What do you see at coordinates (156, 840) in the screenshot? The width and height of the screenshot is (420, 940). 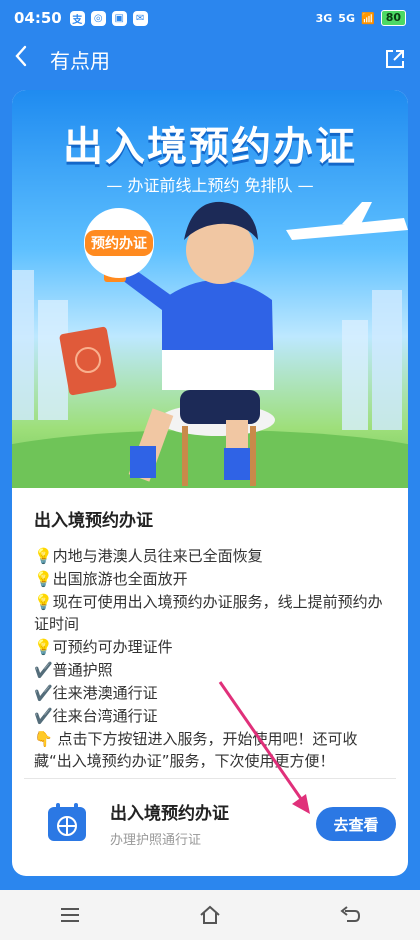 I see `service-subtitle: 办理护照通行证` at bounding box center [156, 840].